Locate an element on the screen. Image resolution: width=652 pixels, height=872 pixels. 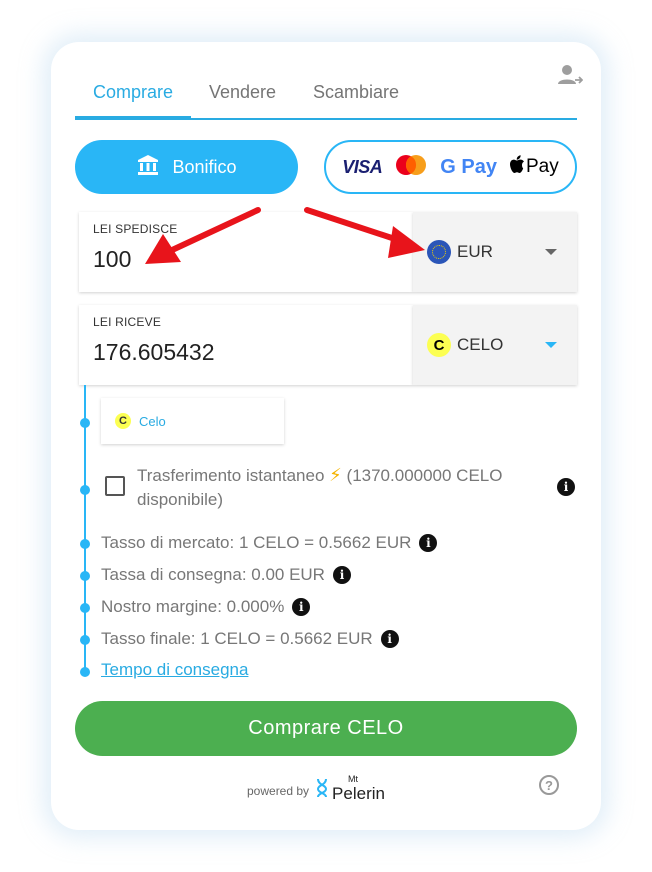
receive-amount-value: 176.605432 is located at coordinates (154, 352).